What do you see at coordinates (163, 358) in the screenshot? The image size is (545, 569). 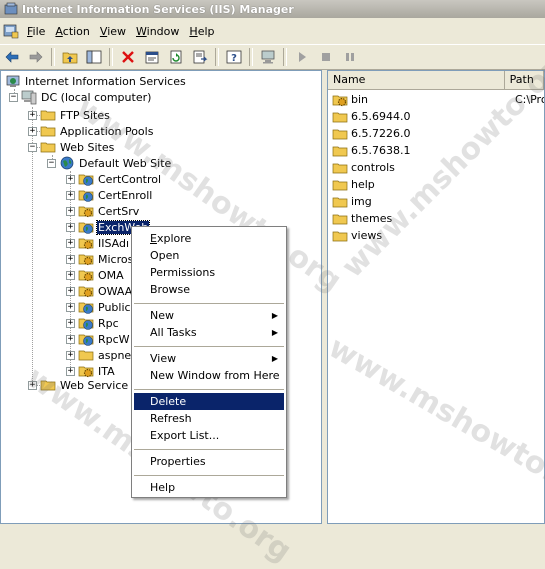 I see `menu-item-label: View` at bounding box center [163, 358].